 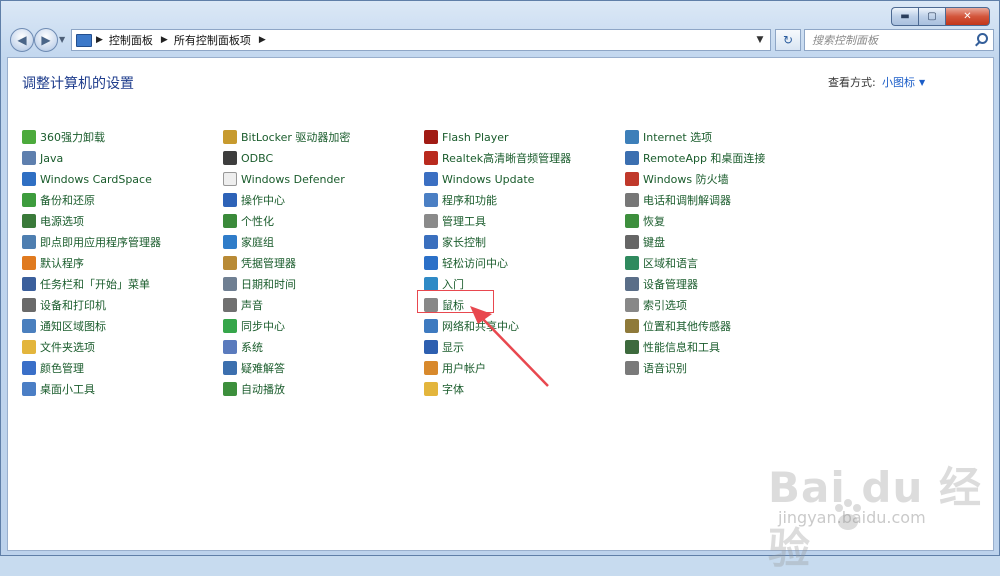 What do you see at coordinates (904, 16) in the screenshot?
I see `minimize-button: ▬` at bounding box center [904, 16].